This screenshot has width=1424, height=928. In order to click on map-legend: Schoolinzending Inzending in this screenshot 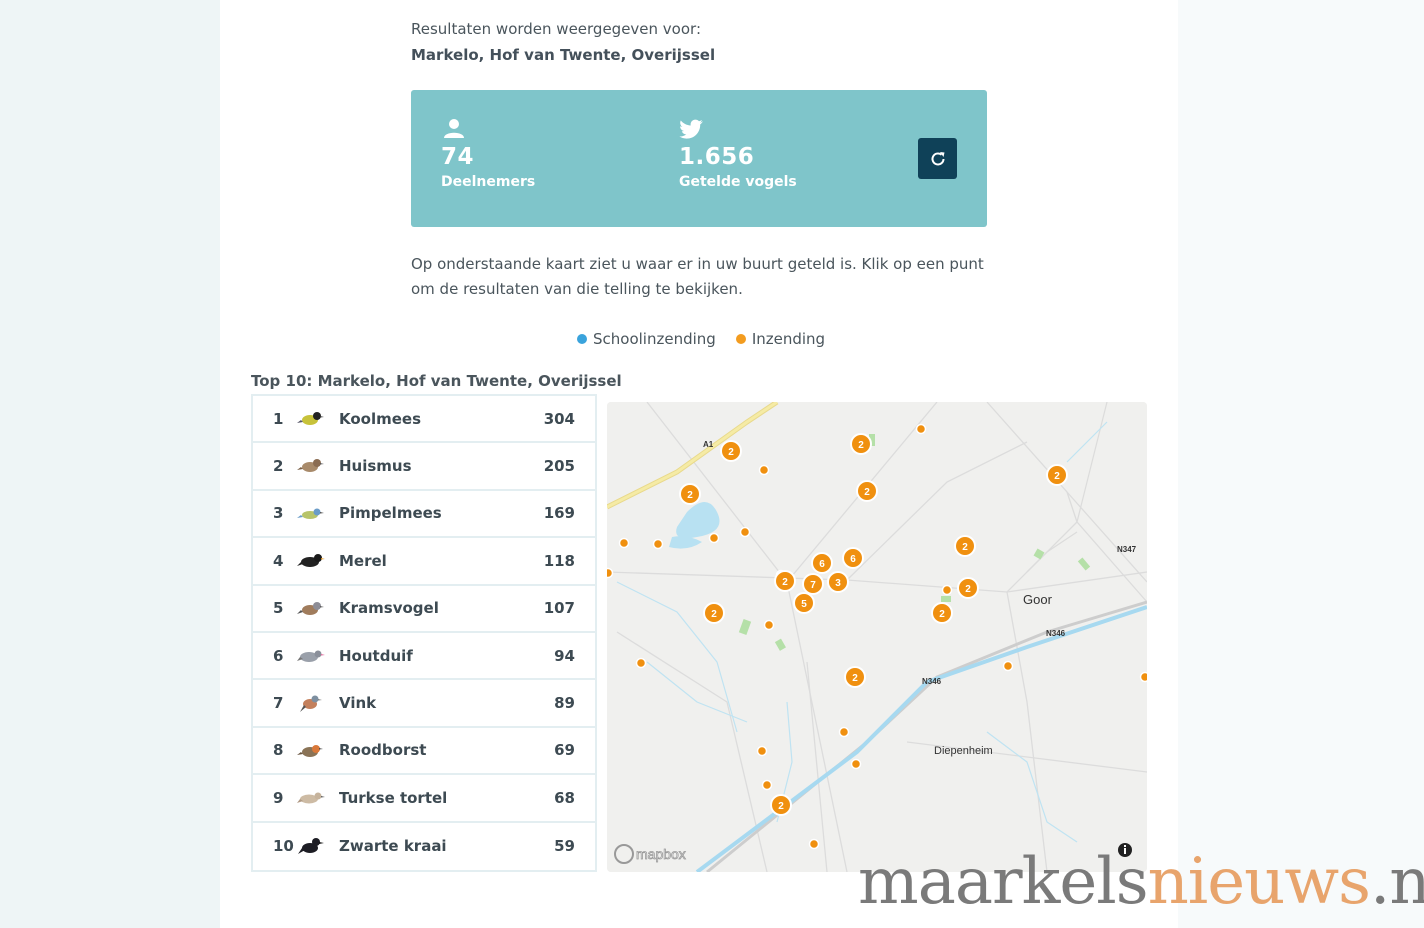, I will do `click(711, 339)`.